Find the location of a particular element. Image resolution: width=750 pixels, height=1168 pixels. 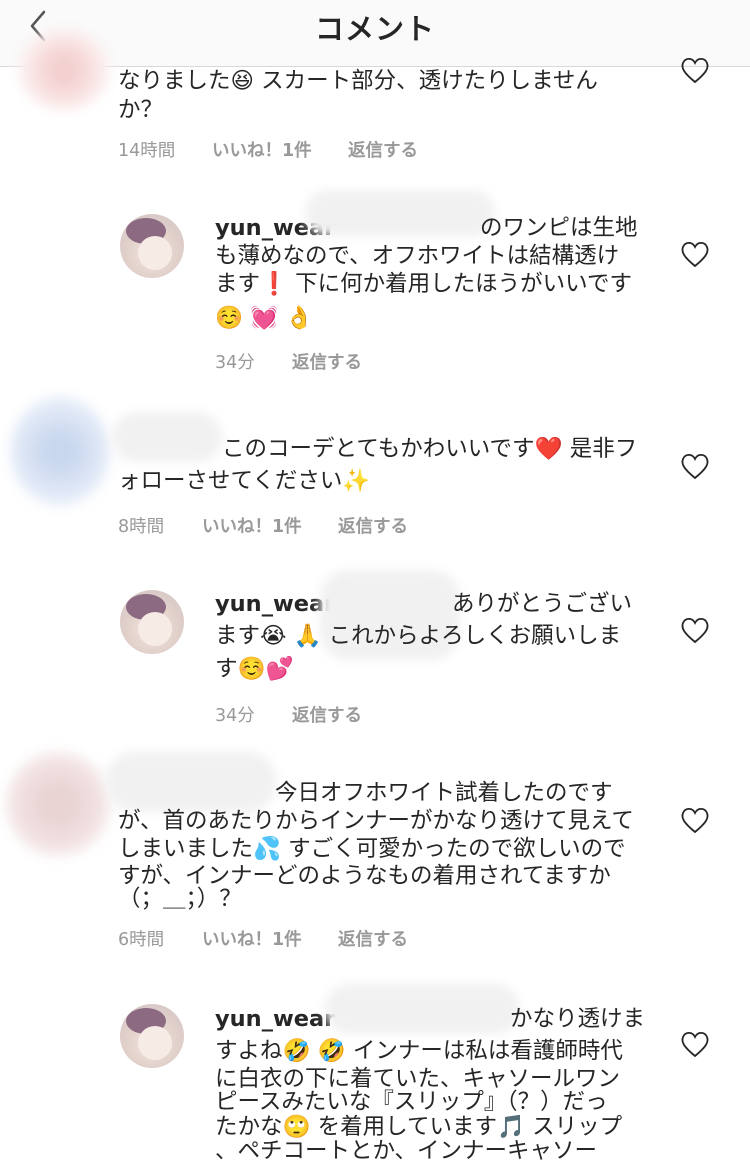

comment-meta: 6時間 いいね！1件 返信する is located at coordinates (318, 938).